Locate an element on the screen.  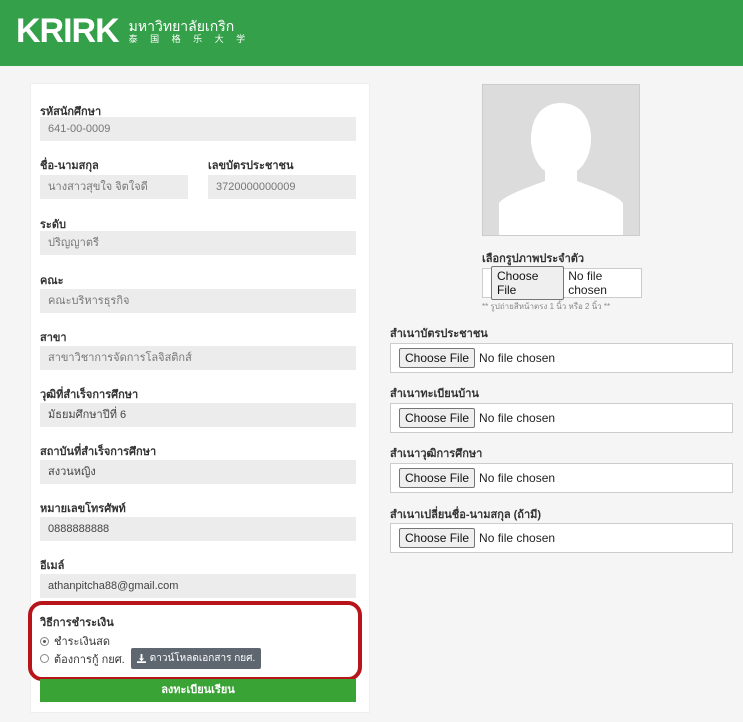
download-loan-docs-button: ดาวน์โหลดเอกสาร กยศ. is located at coordinates (196, 658).